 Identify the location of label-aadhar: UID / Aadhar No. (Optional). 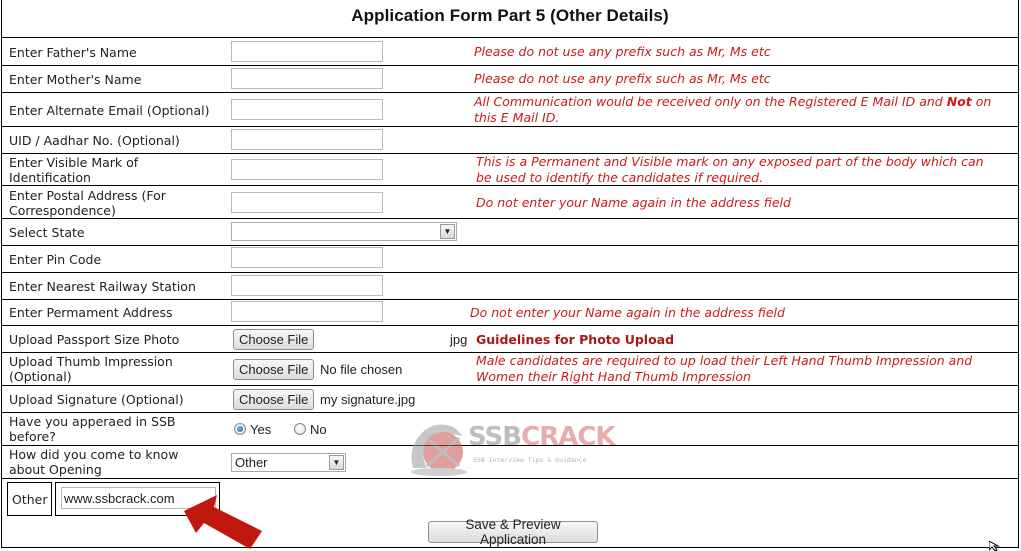
(94, 140).